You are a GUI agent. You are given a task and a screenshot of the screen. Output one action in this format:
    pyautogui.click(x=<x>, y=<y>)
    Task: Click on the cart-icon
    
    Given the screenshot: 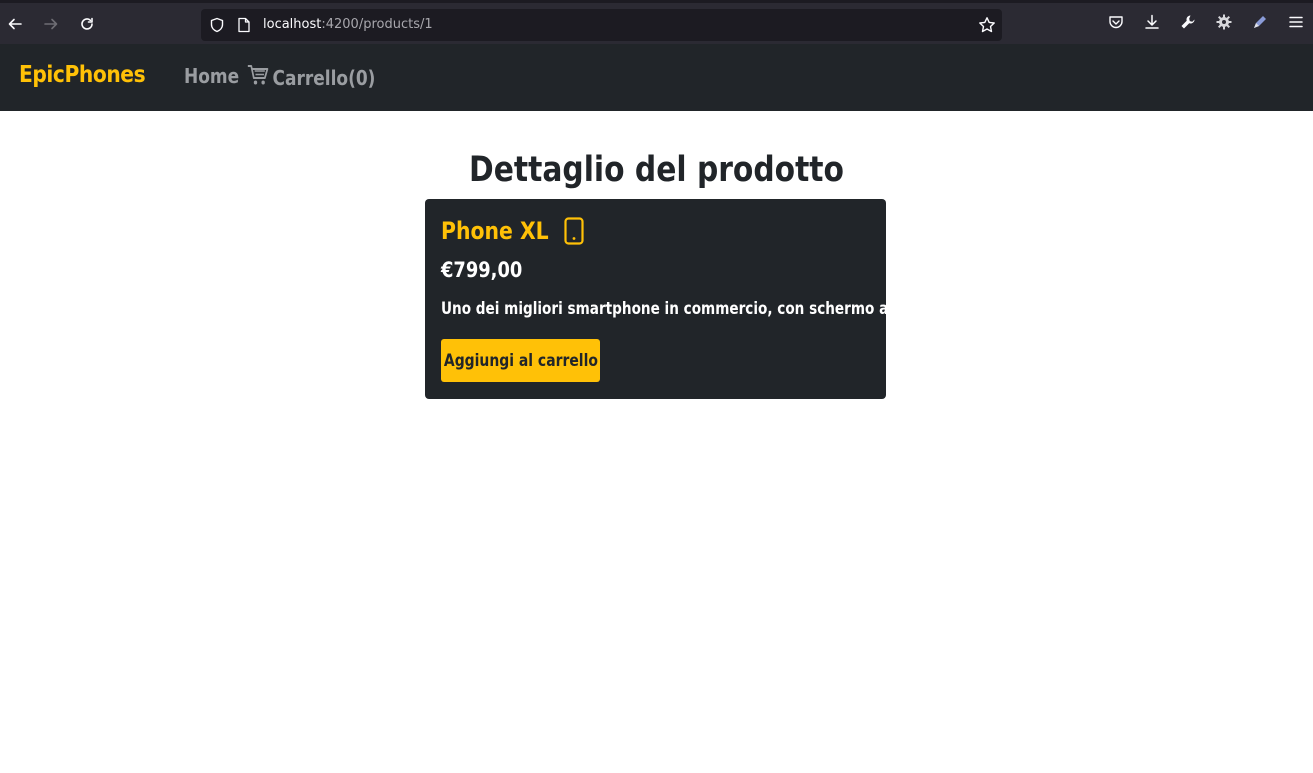 What is the action you would take?
    pyautogui.click(x=258, y=77)
    